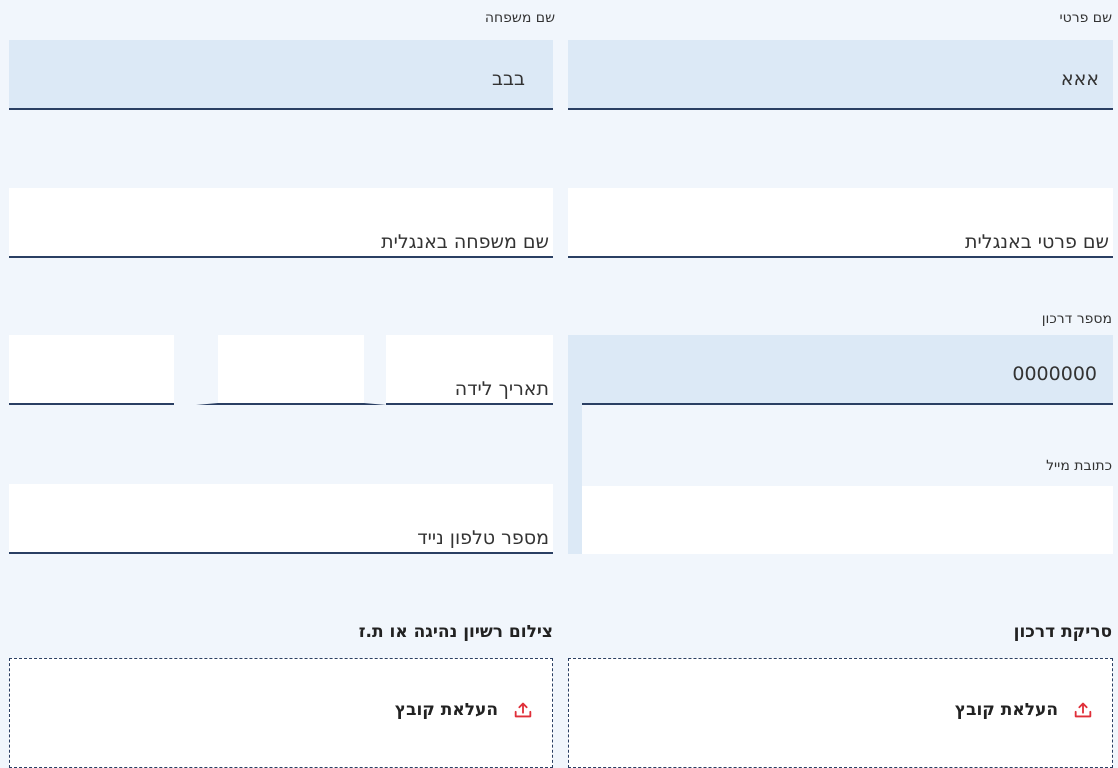 Image resolution: width=1118 pixels, height=768 pixels. What do you see at coordinates (575, 463) in the screenshot?
I see `email-input-accent` at bounding box center [575, 463].